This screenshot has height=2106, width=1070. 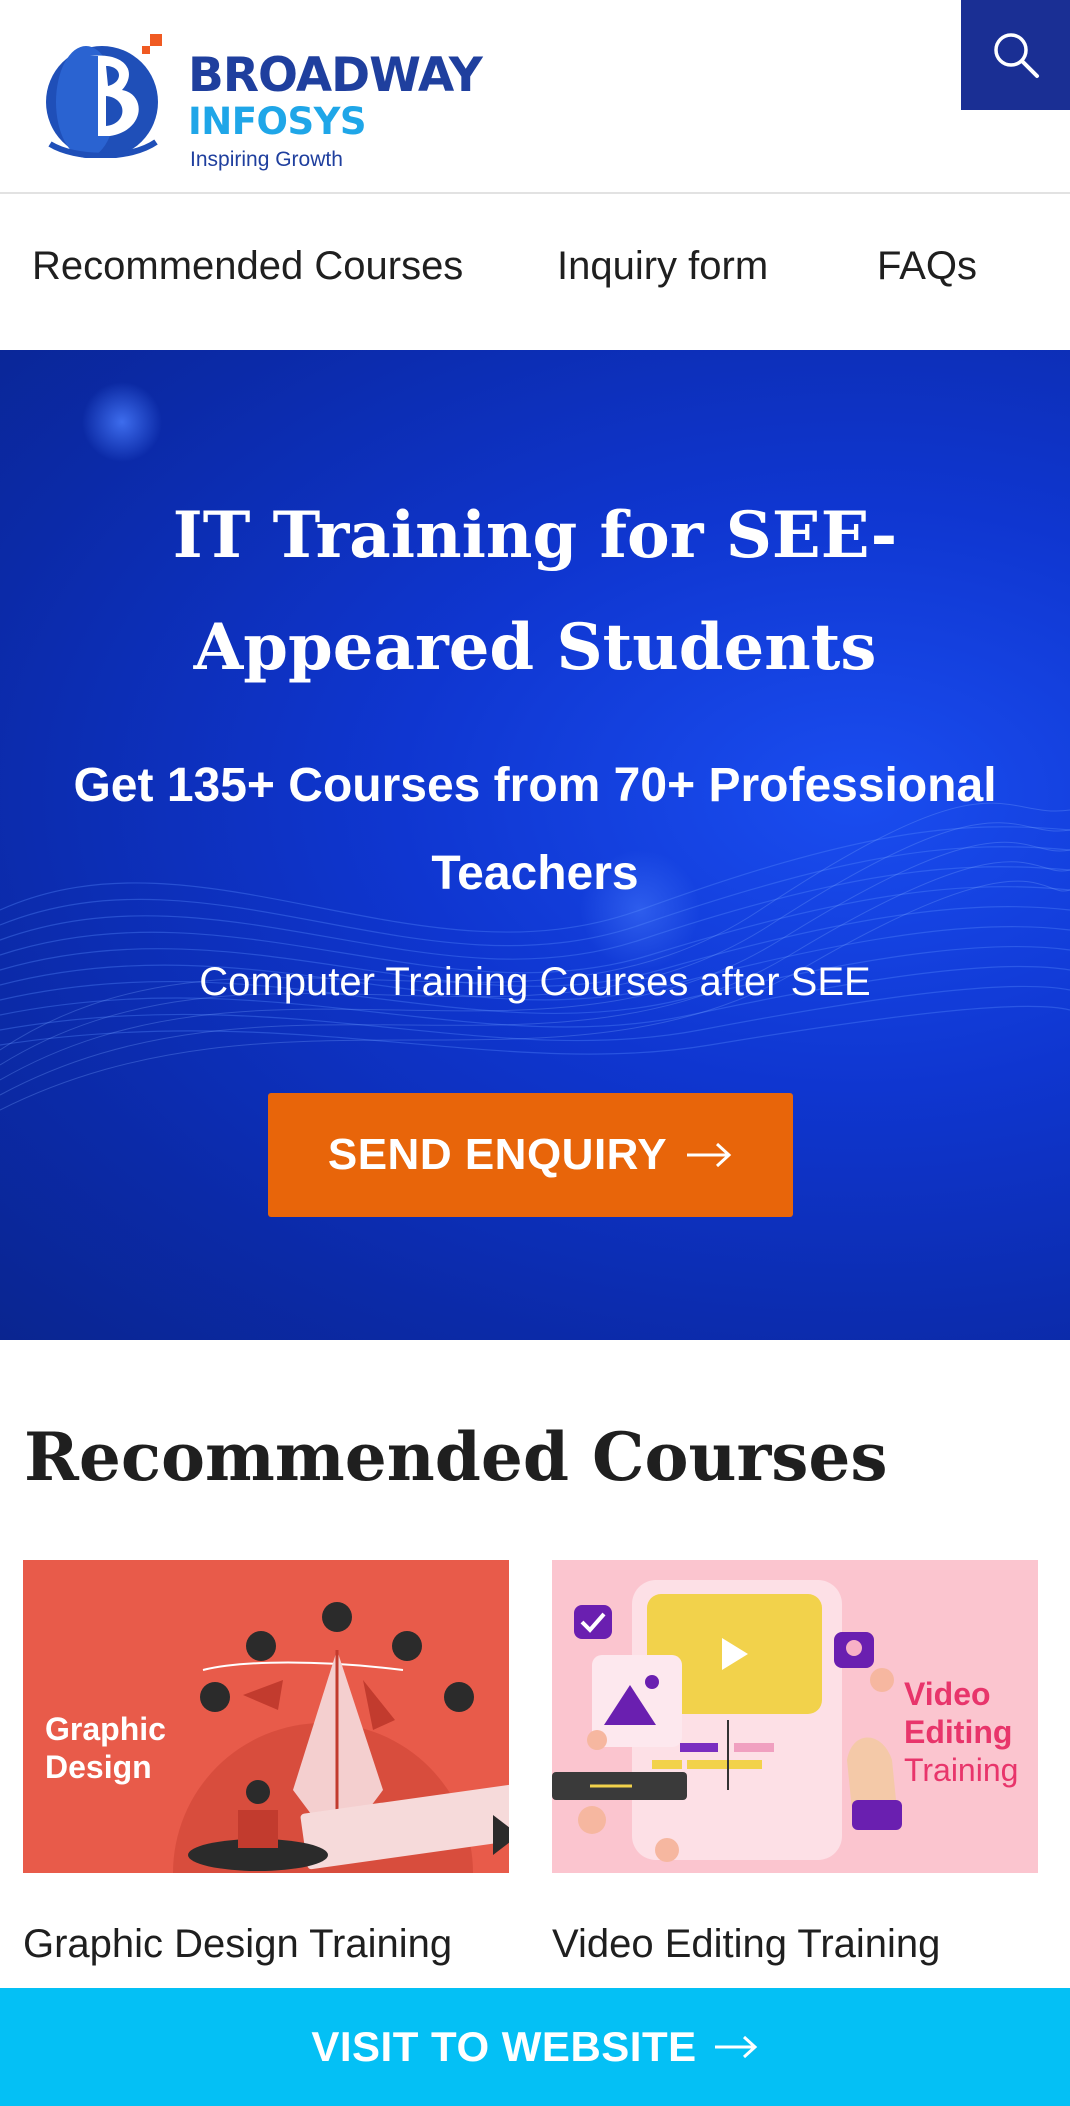 I want to click on brand-tagline: Inspiring Growth, so click(x=266, y=159).